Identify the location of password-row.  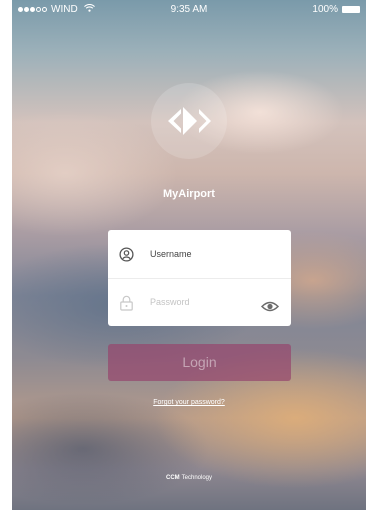
(199, 302).